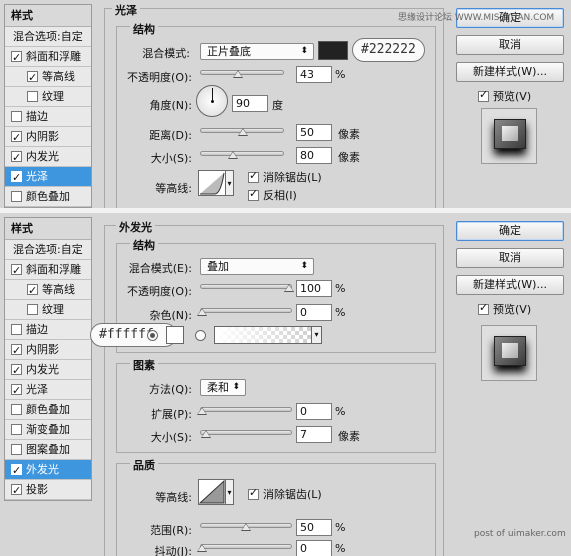 The height and width of the screenshot is (556, 571). What do you see at coordinates (175, 335) in the screenshot?
I see `glow-color-swatch` at bounding box center [175, 335].